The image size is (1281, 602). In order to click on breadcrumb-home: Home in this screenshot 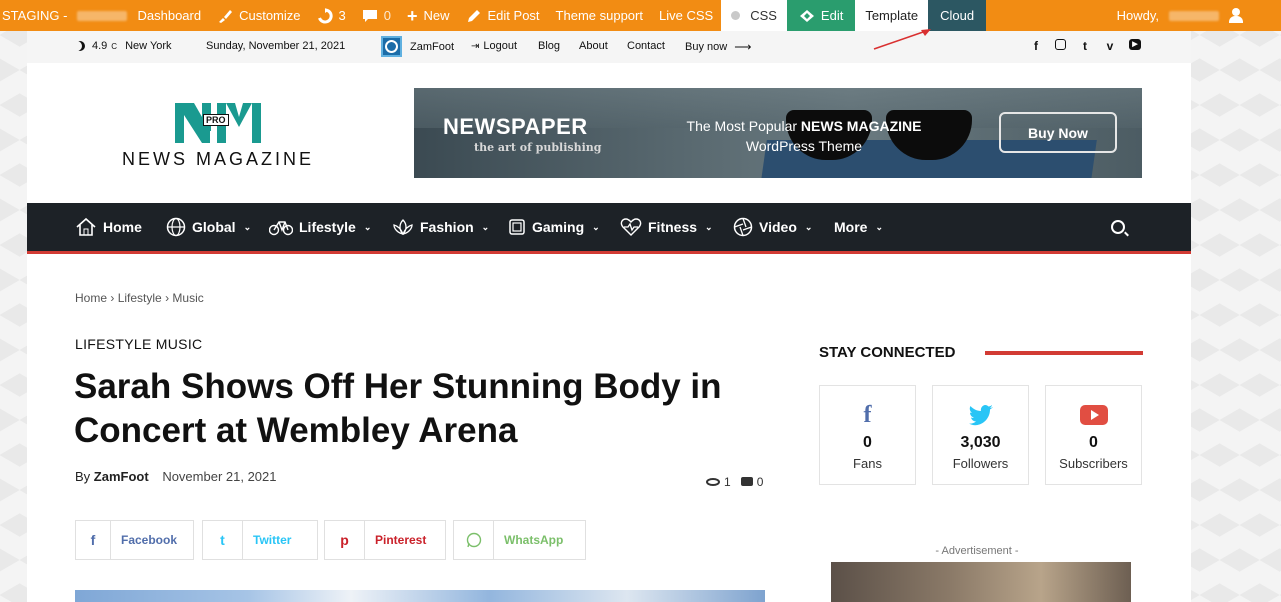, I will do `click(91, 298)`.